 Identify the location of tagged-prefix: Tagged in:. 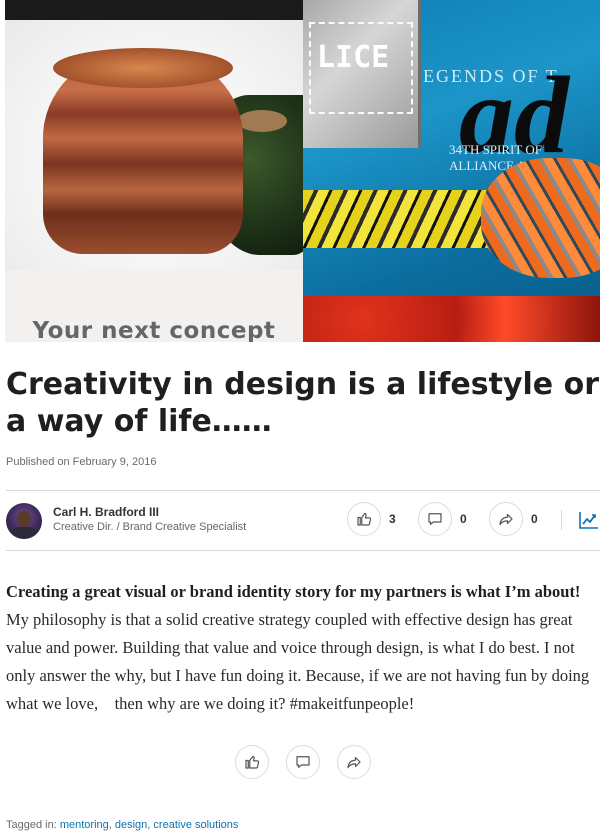
(33, 825).